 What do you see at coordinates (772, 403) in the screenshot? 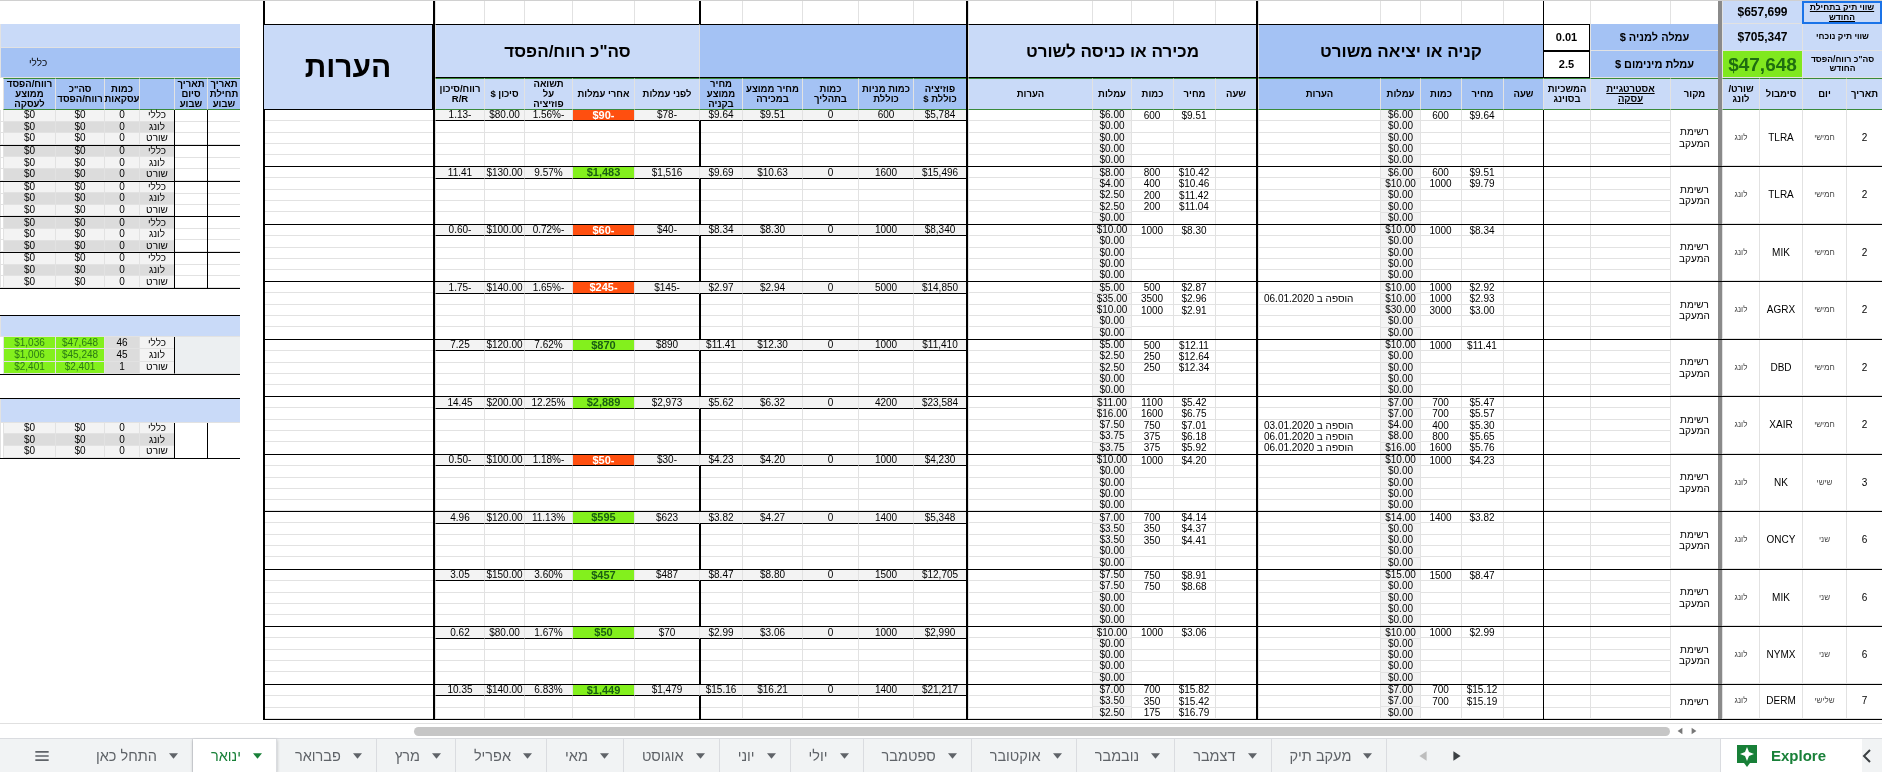
I see `table-cell: $6.32` at bounding box center [772, 403].